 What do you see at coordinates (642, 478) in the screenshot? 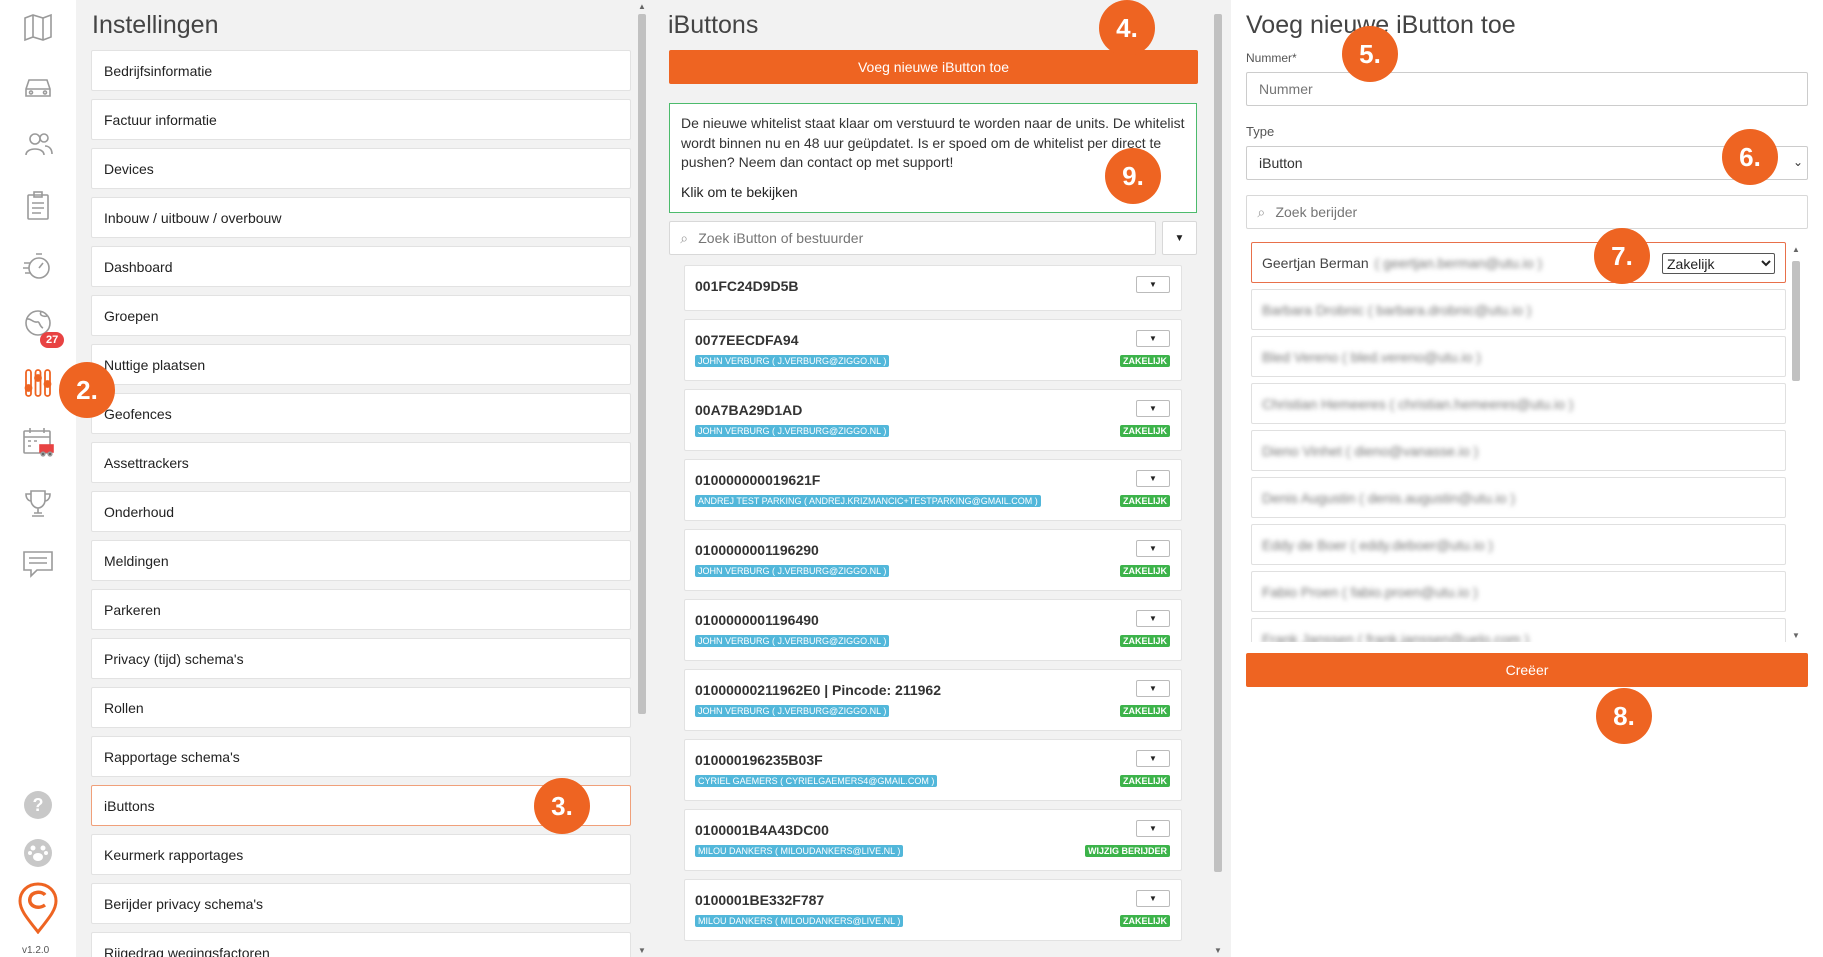
I see `settings-scrollbar: ▲ ▼` at bounding box center [642, 478].